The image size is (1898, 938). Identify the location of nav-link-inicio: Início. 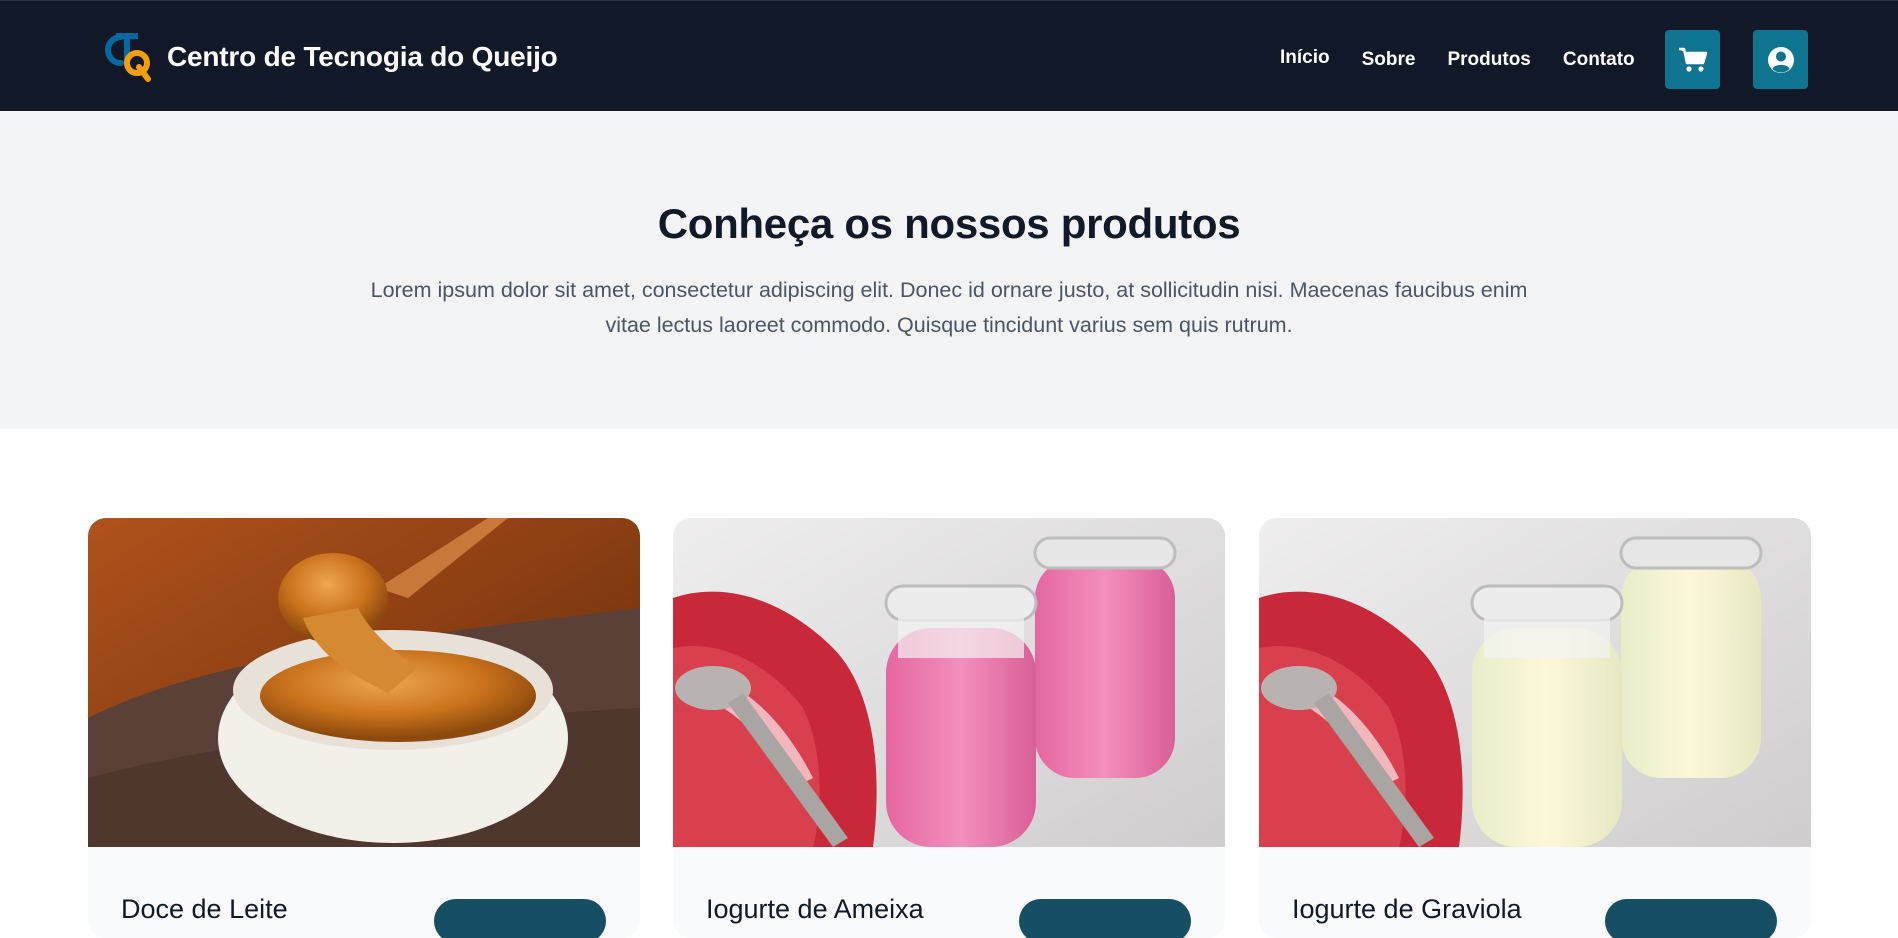
(1305, 60).